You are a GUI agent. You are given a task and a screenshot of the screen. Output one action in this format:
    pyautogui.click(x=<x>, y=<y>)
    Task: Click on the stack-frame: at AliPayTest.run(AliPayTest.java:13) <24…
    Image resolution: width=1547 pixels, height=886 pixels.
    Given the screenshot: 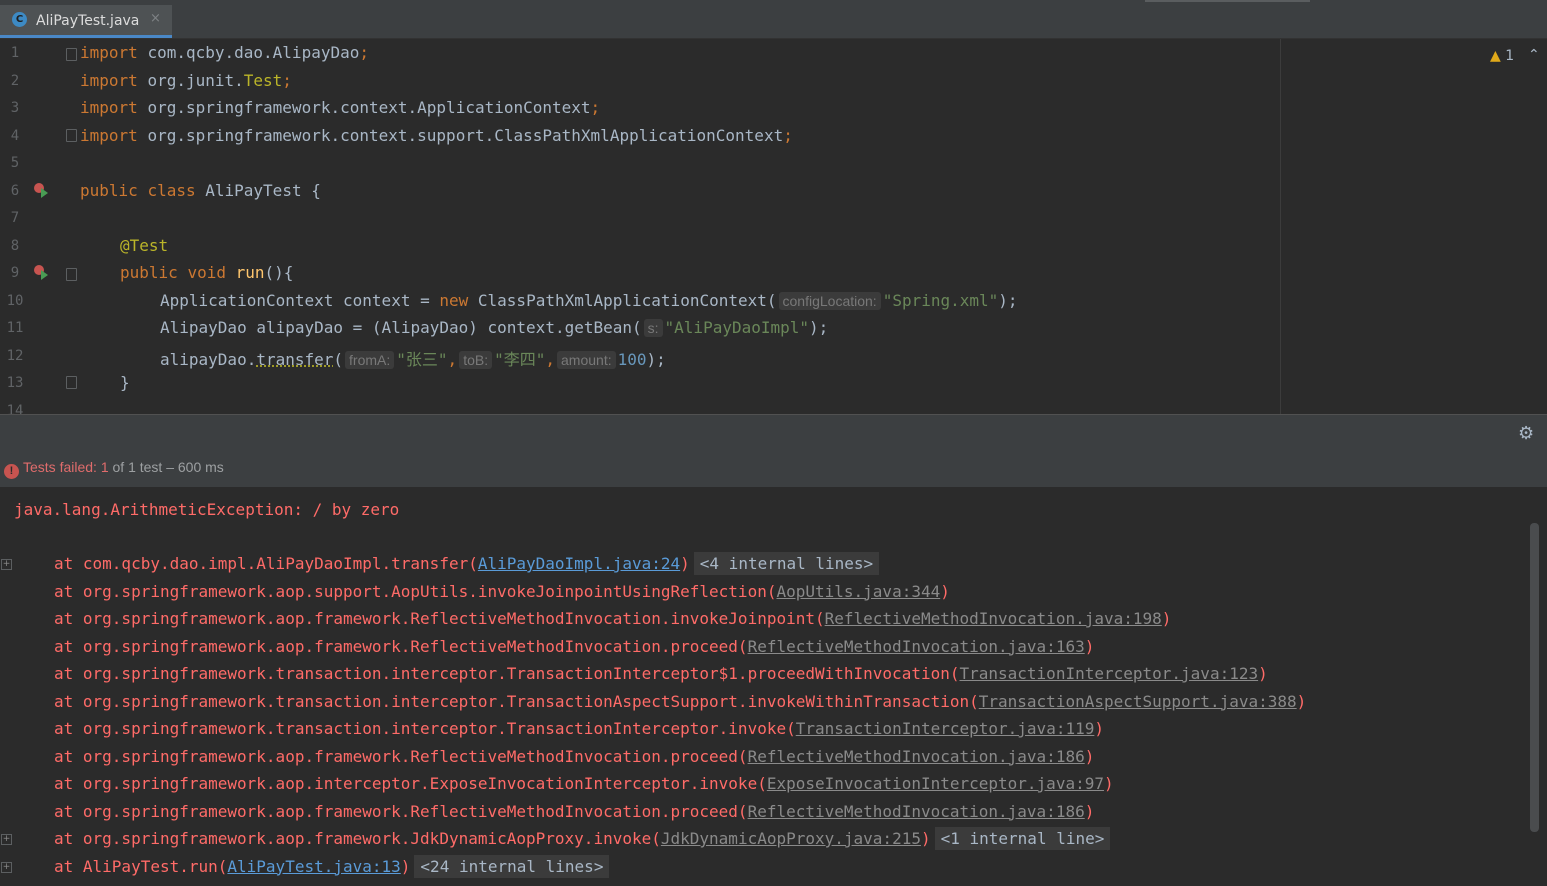 What is the action you would take?
    pyautogui.click(x=332, y=866)
    